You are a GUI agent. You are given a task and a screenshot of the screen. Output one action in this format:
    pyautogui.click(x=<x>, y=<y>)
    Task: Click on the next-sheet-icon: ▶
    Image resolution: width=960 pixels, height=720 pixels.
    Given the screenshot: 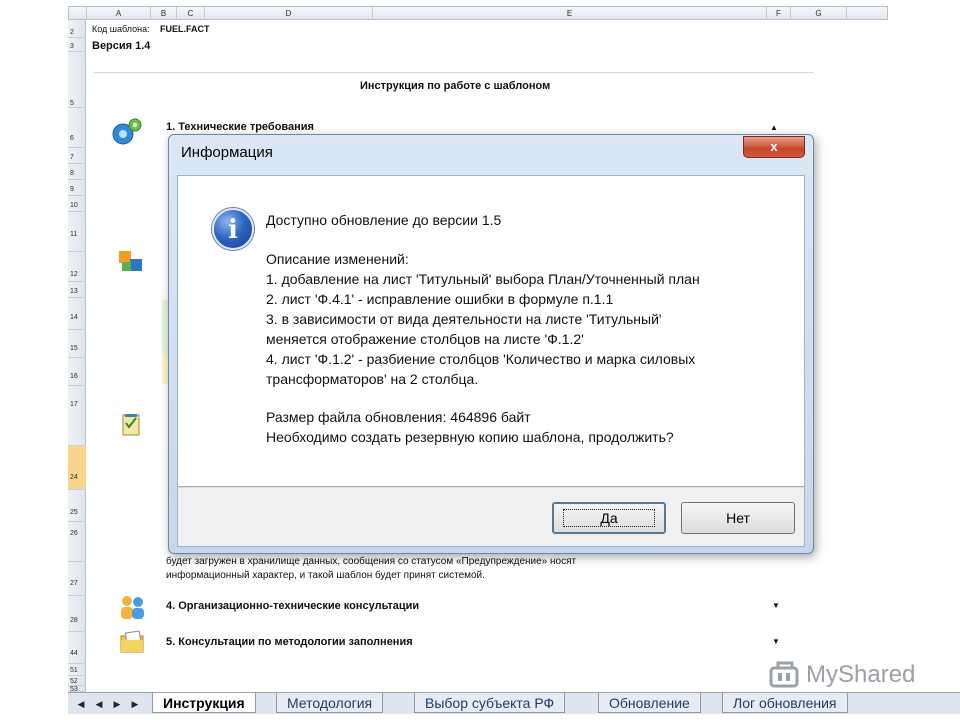 What is the action you would take?
    pyautogui.click(x=117, y=704)
    